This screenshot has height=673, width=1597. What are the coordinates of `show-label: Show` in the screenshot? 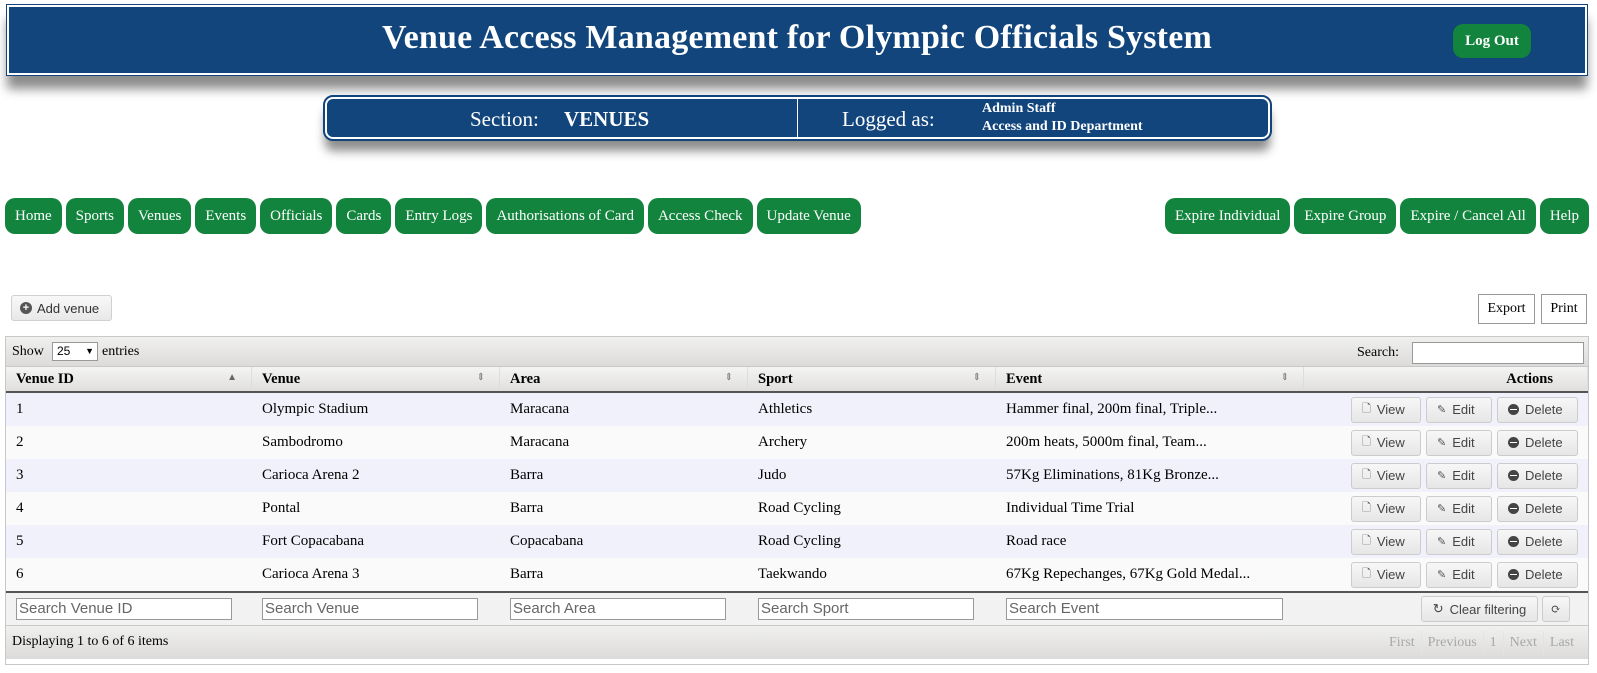 It's located at (28, 351).